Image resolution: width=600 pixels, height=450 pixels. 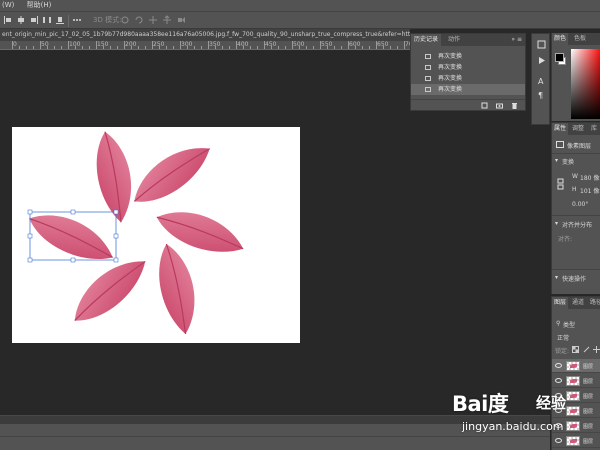 What do you see at coordinates (541, 44) in the screenshot?
I see `history-icon` at bounding box center [541, 44].